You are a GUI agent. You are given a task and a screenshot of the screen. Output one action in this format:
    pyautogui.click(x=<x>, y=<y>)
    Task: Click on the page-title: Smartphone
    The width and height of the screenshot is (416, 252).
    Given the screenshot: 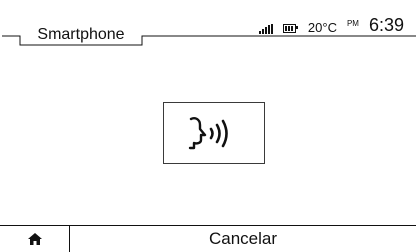 What is the action you would take?
    pyautogui.click(x=81, y=34)
    